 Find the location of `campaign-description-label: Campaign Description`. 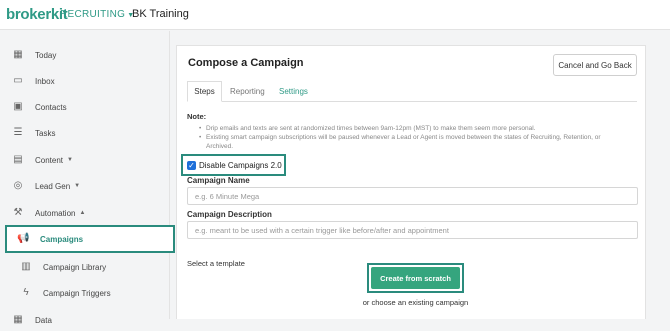

campaign-description-label: Campaign Description is located at coordinates (229, 214).